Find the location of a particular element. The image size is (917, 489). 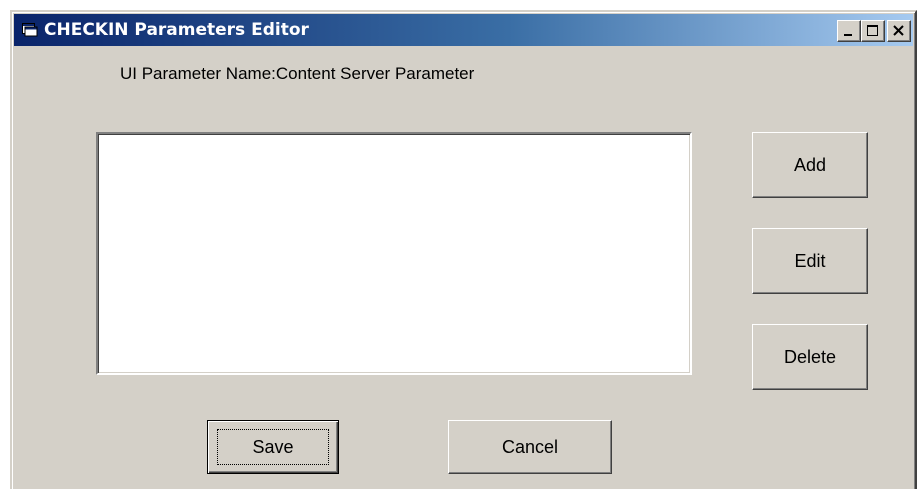

window-controls is located at coordinates (874, 31).